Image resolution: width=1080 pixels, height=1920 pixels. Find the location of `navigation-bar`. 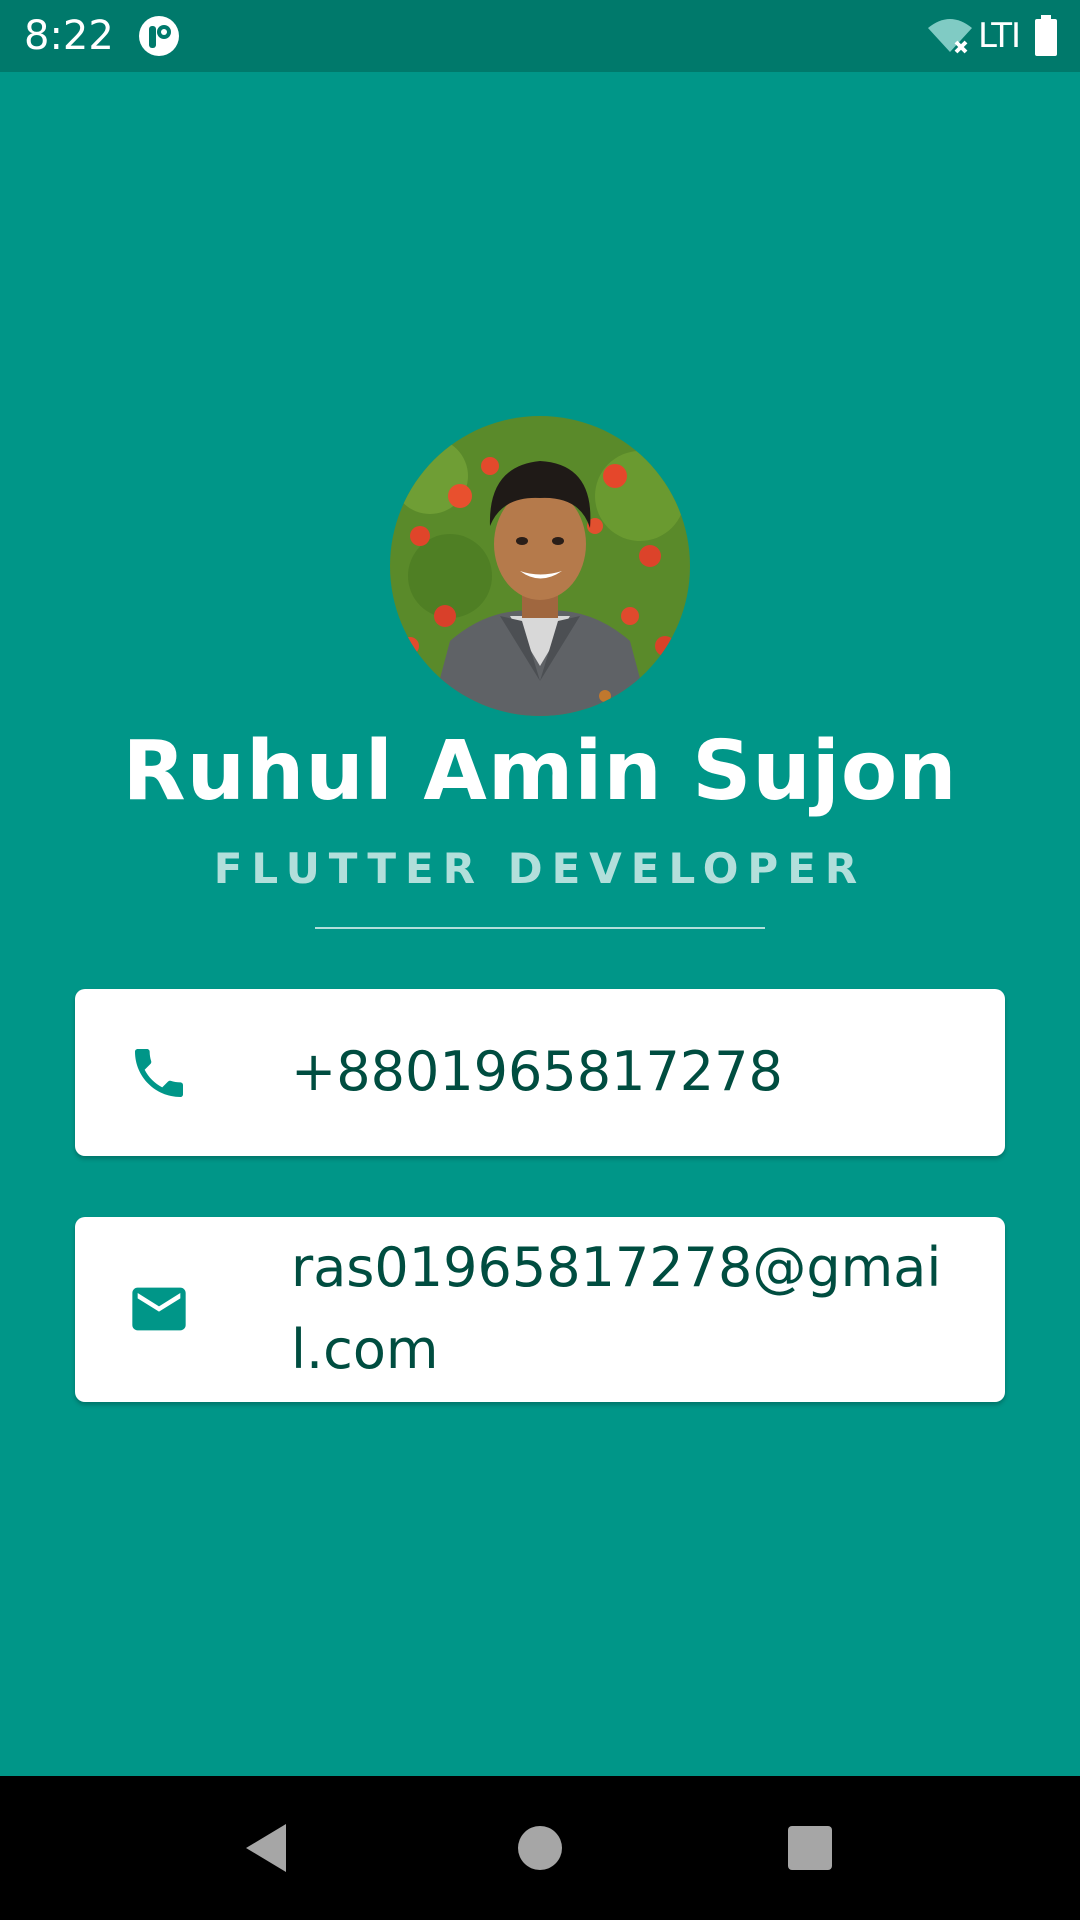

navigation-bar is located at coordinates (540, 1848).